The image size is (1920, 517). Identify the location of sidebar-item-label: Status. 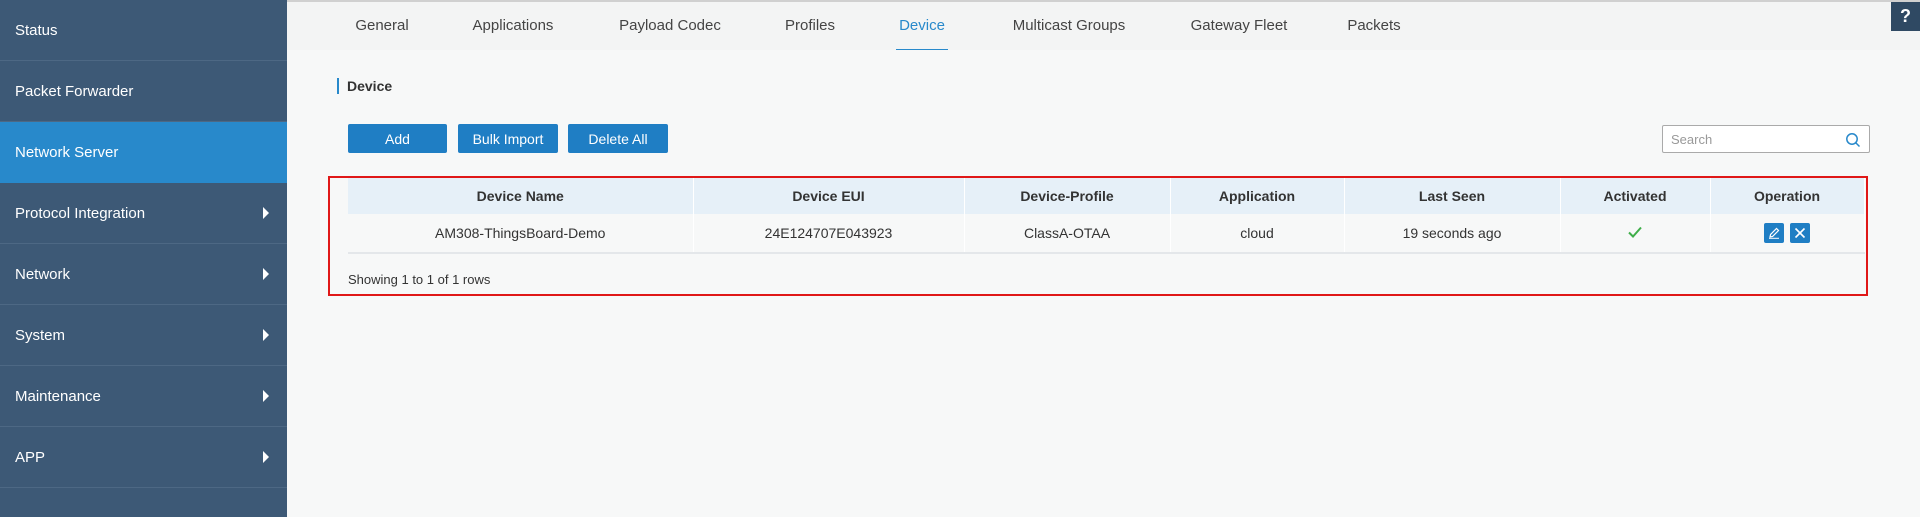
(36, 30).